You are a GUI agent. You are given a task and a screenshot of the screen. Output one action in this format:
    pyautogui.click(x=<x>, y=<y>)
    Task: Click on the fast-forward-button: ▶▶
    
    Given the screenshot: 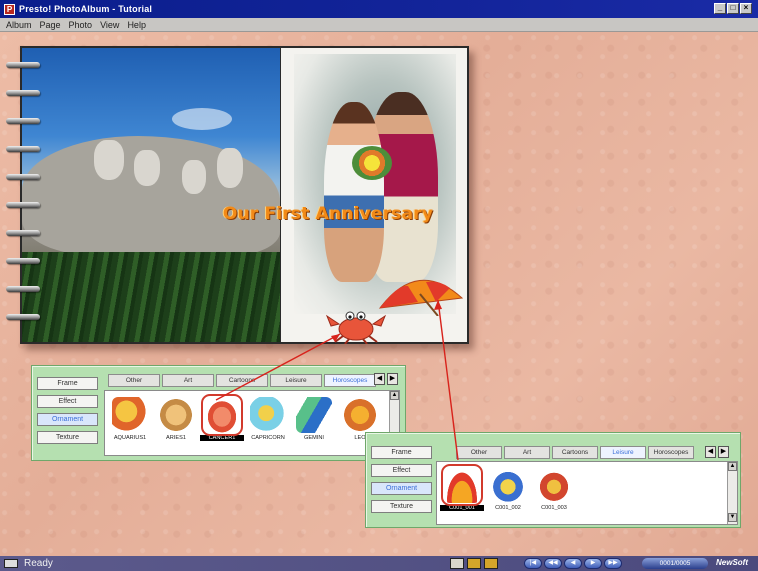 What is the action you would take?
    pyautogui.click(x=613, y=563)
    